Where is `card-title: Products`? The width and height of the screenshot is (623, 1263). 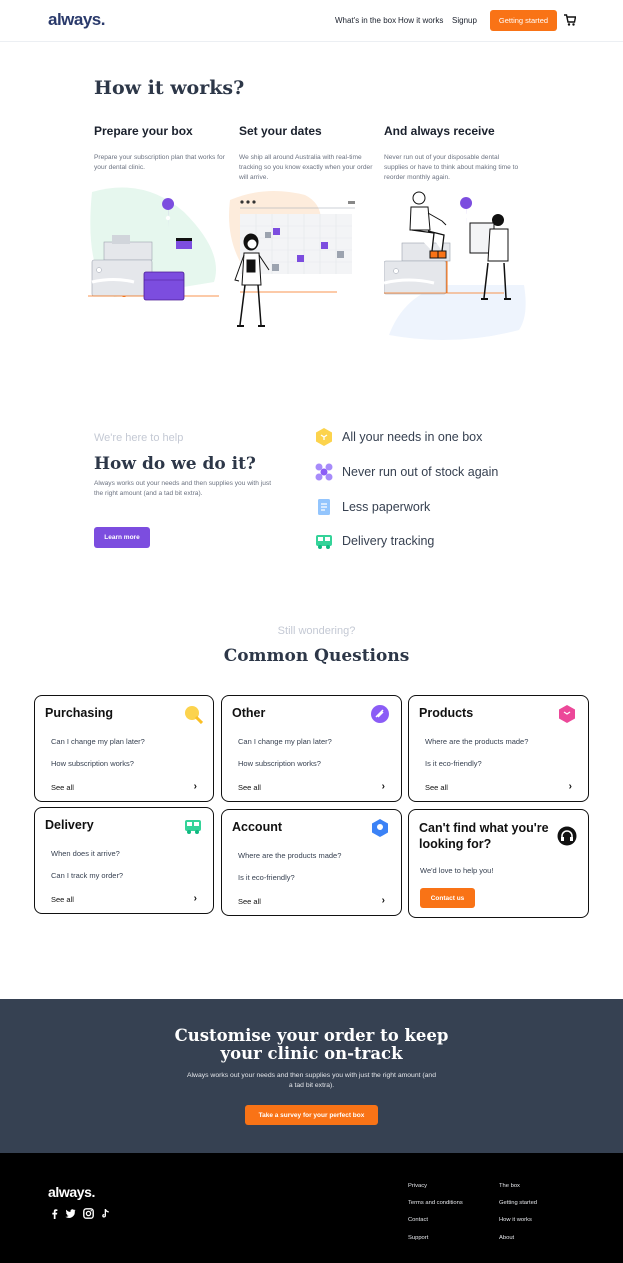 card-title: Products is located at coordinates (446, 713).